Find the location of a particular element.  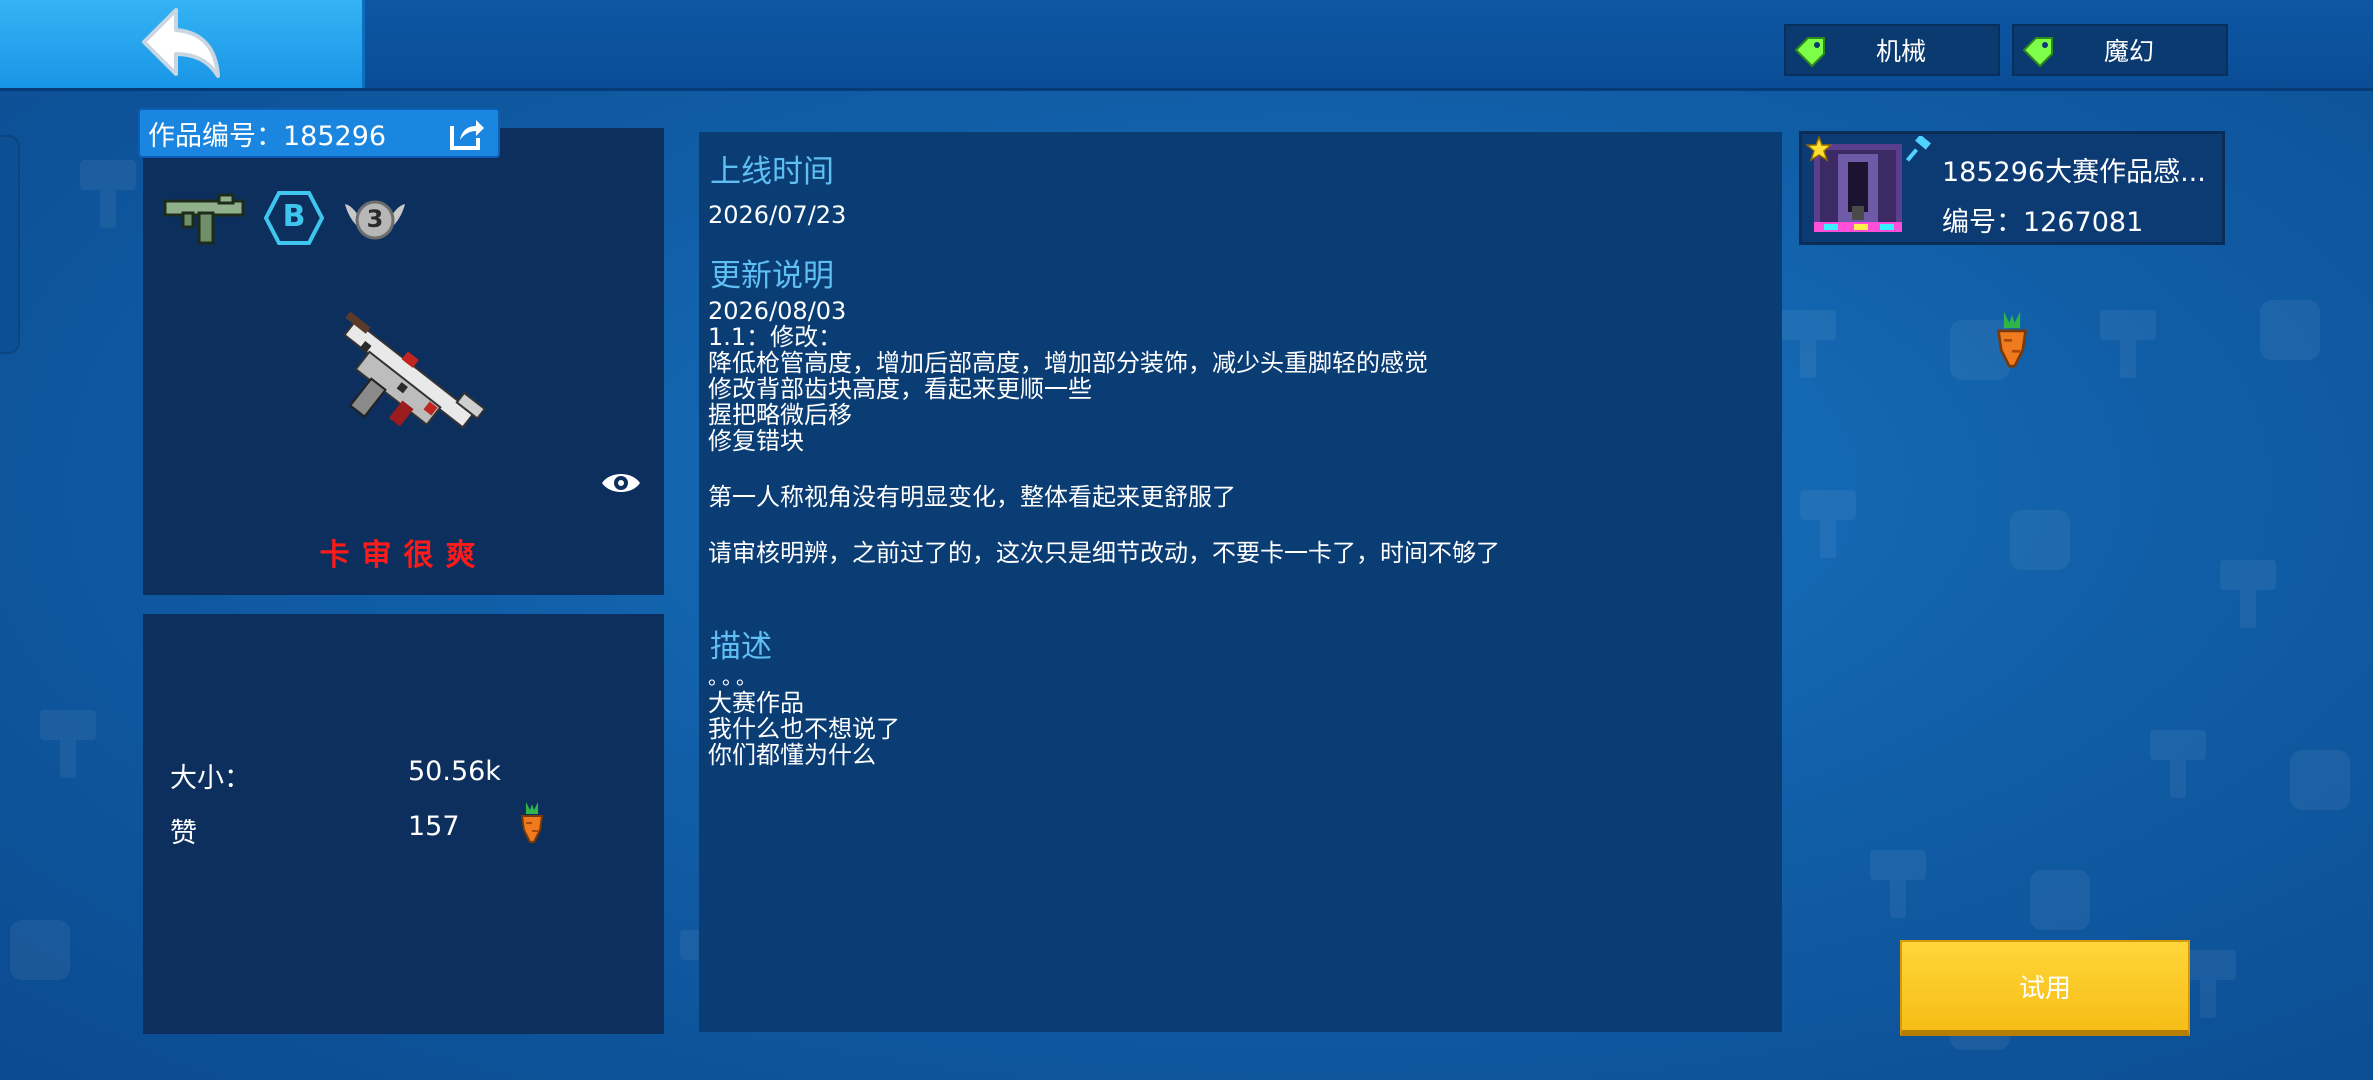

try-button-label: 试用 is located at coordinates (2044, 988).